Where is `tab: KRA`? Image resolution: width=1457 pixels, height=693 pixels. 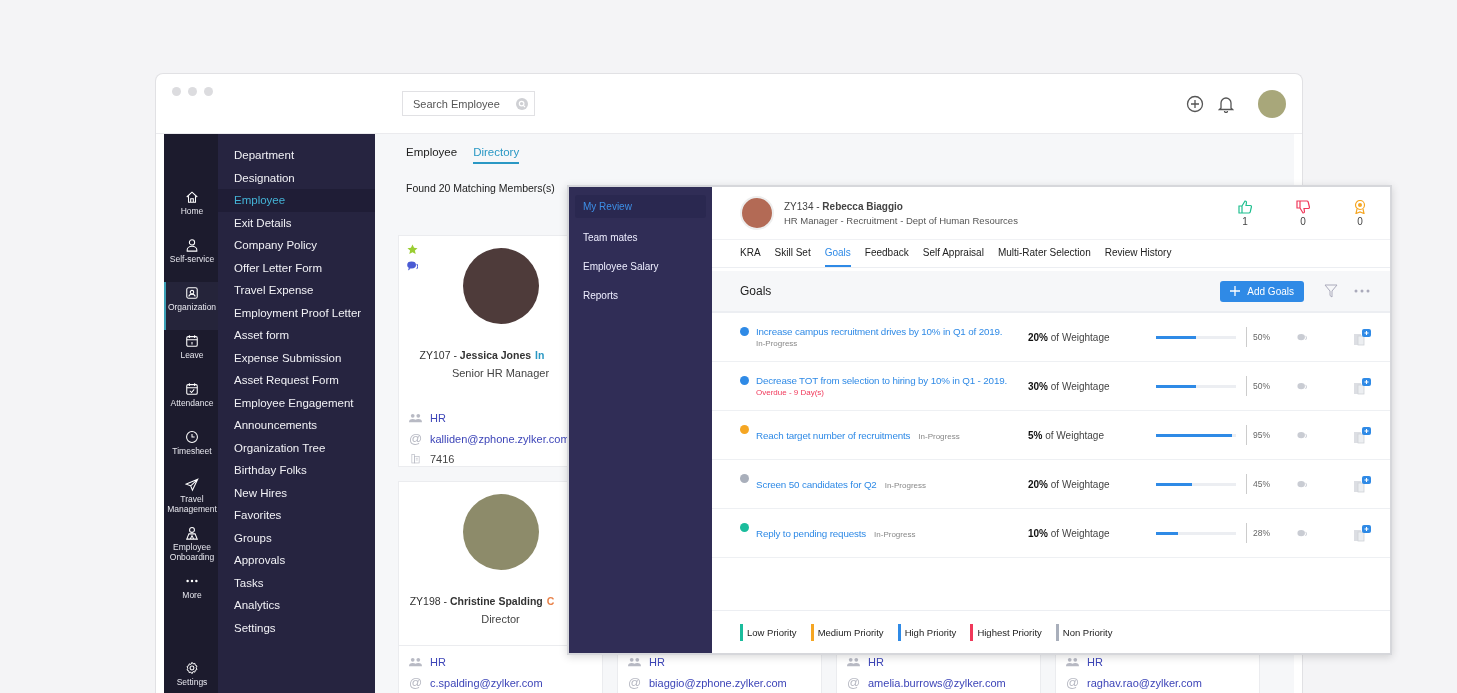
tab: KRA is located at coordinates (750, 253).